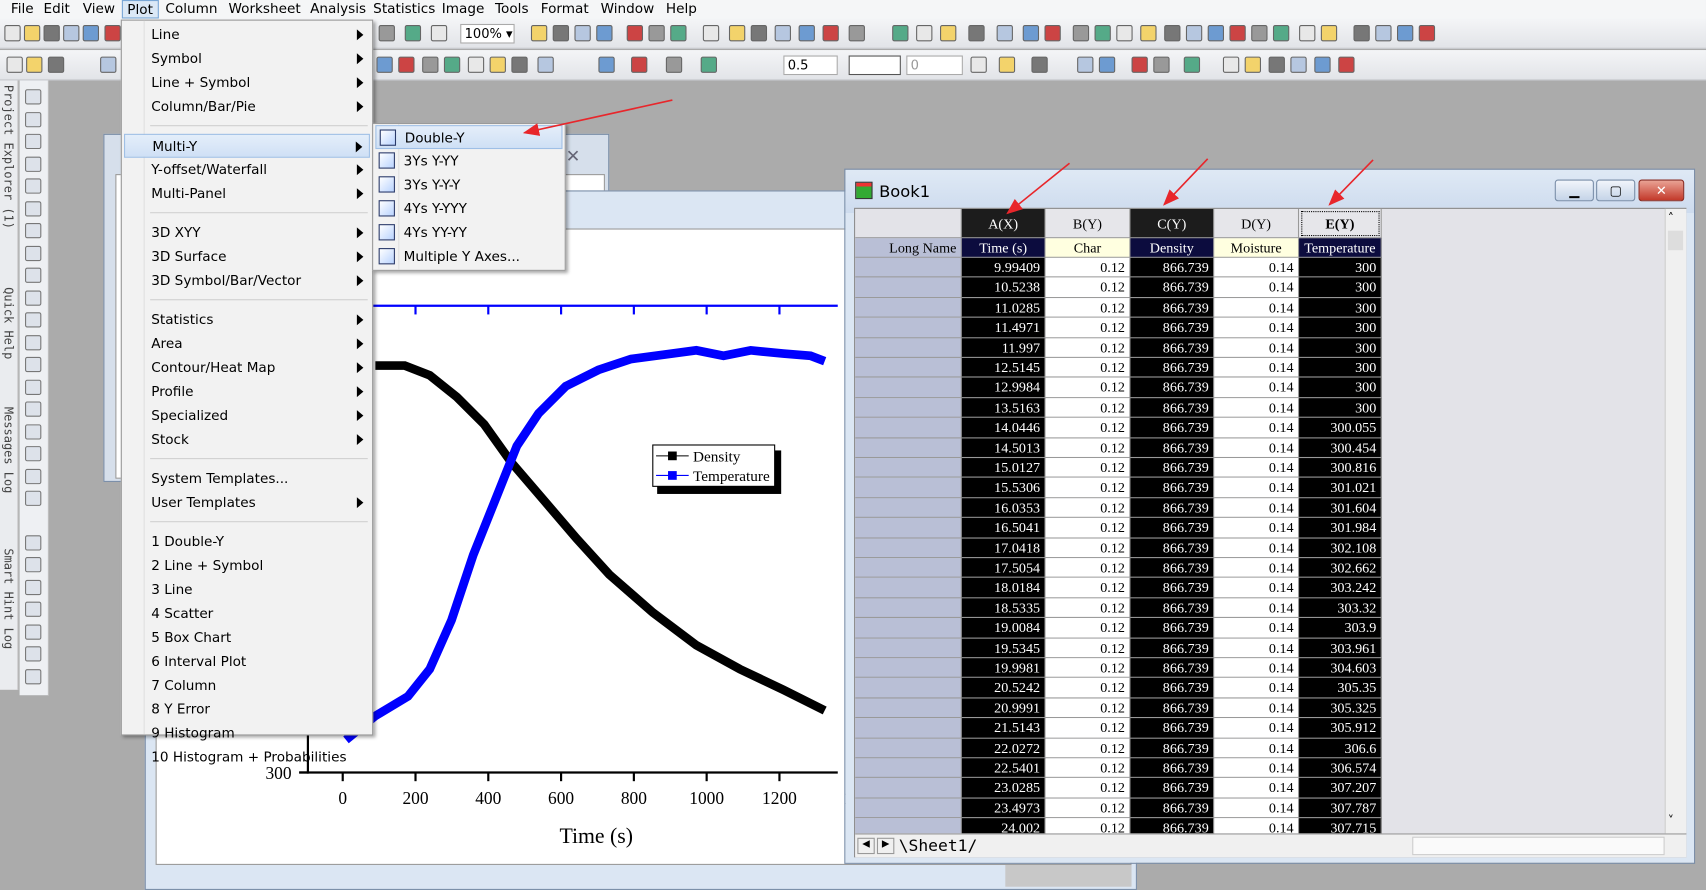  Describe the element at coordinates (1003, 708) in the screenshot. I see `table-cell: 20.9991` at that location.